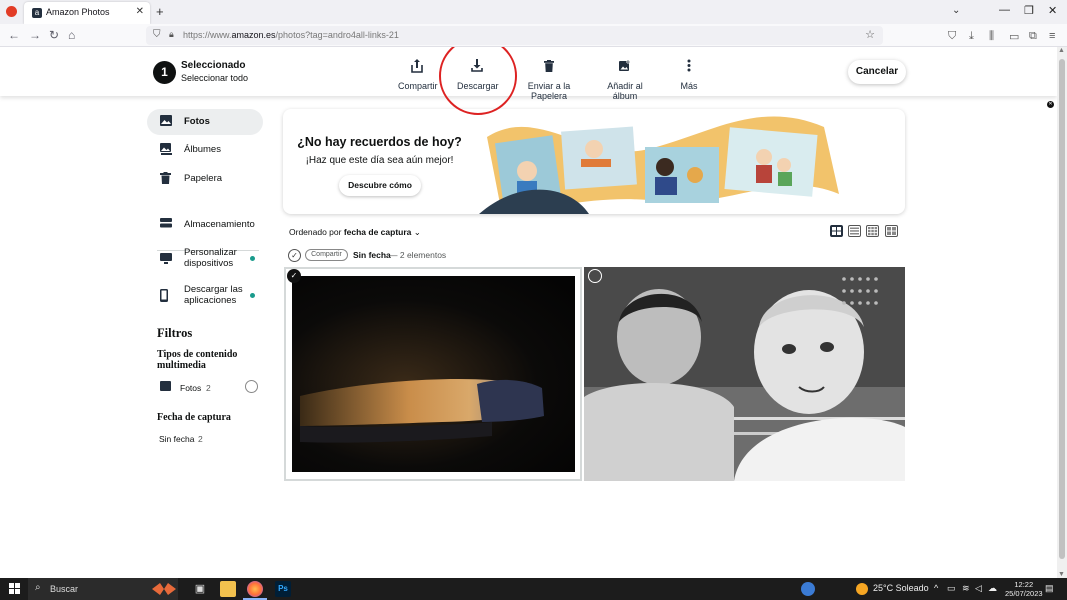 This screenshot has width=1067, height=600. I want to click on forward-icon: →, so click(35, 35).